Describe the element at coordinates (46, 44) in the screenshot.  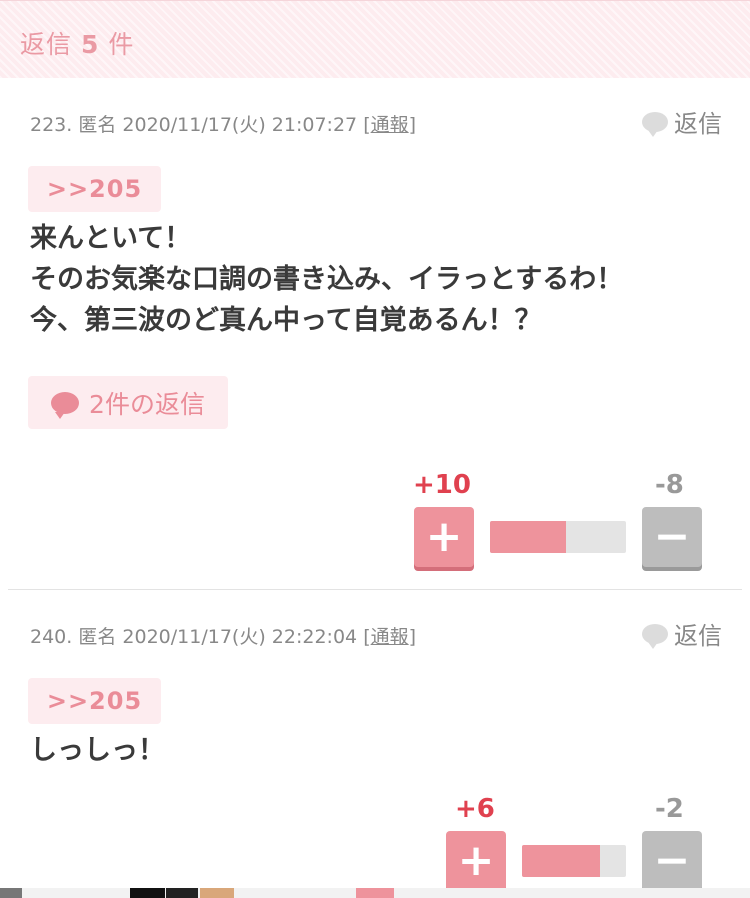
I see `reply-count-prefix: 返信` at that location.